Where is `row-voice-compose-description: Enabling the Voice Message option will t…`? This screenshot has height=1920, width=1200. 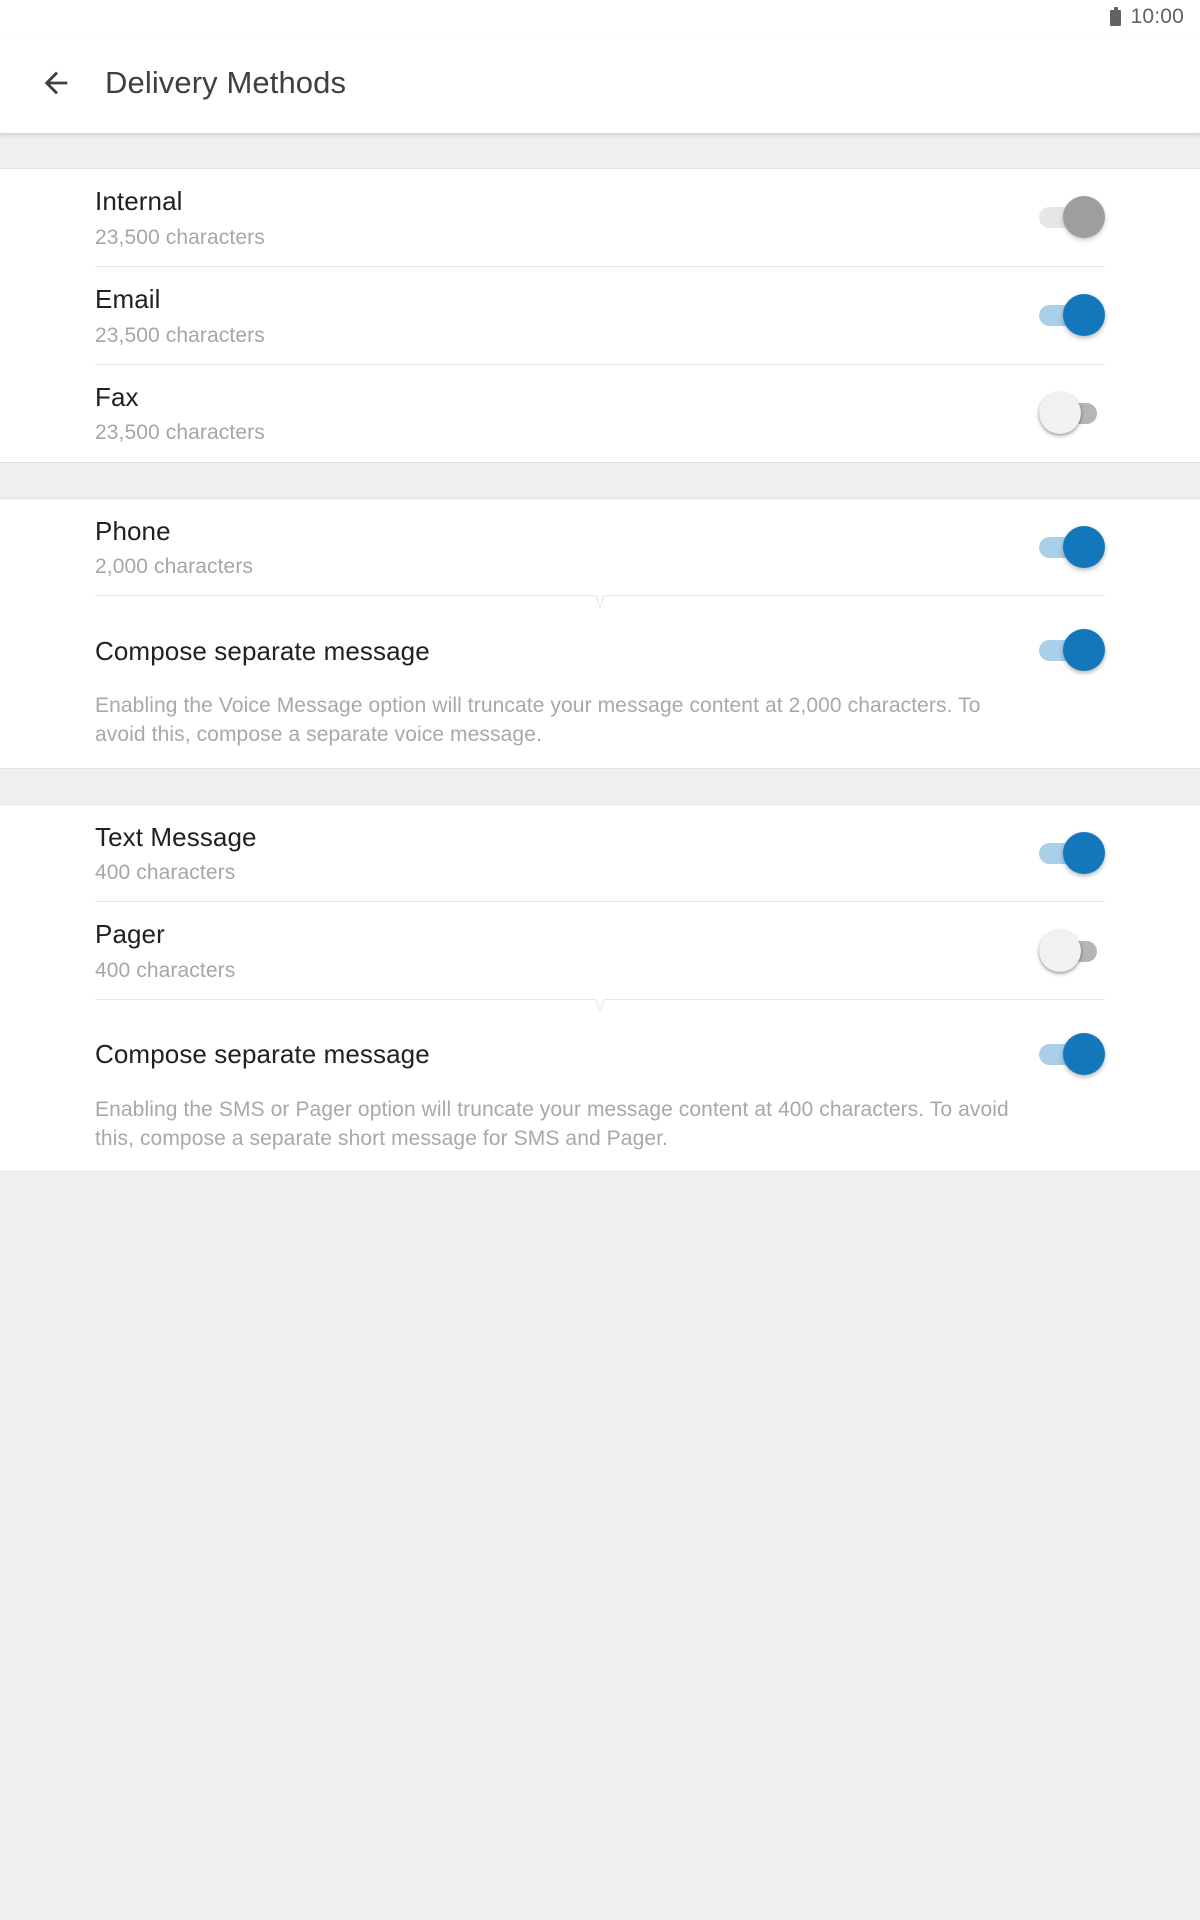 row-voice-compose-description: Enabling the Voice Message option will t… is located at coordinates (538, 720).